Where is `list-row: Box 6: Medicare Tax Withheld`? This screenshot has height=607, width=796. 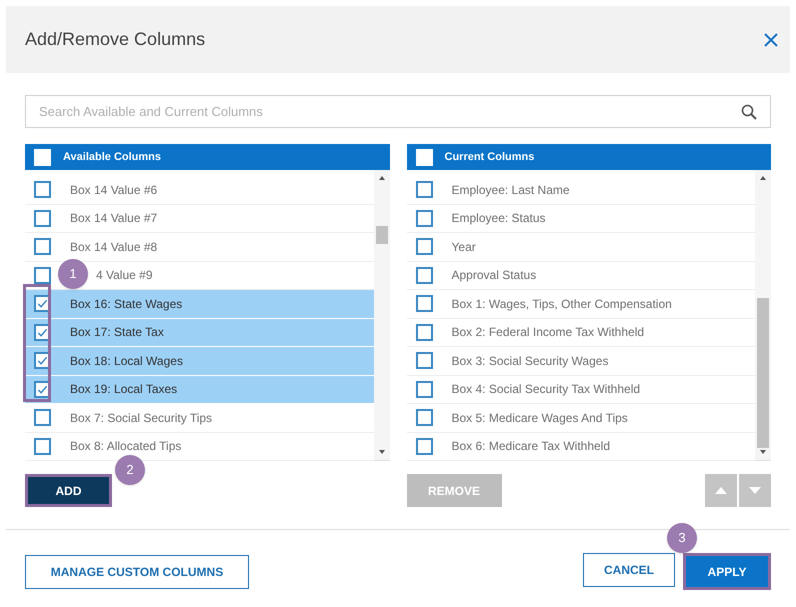
list-row: Box 6: Medicare Tax Withheld is located at coordinates (580, 446).